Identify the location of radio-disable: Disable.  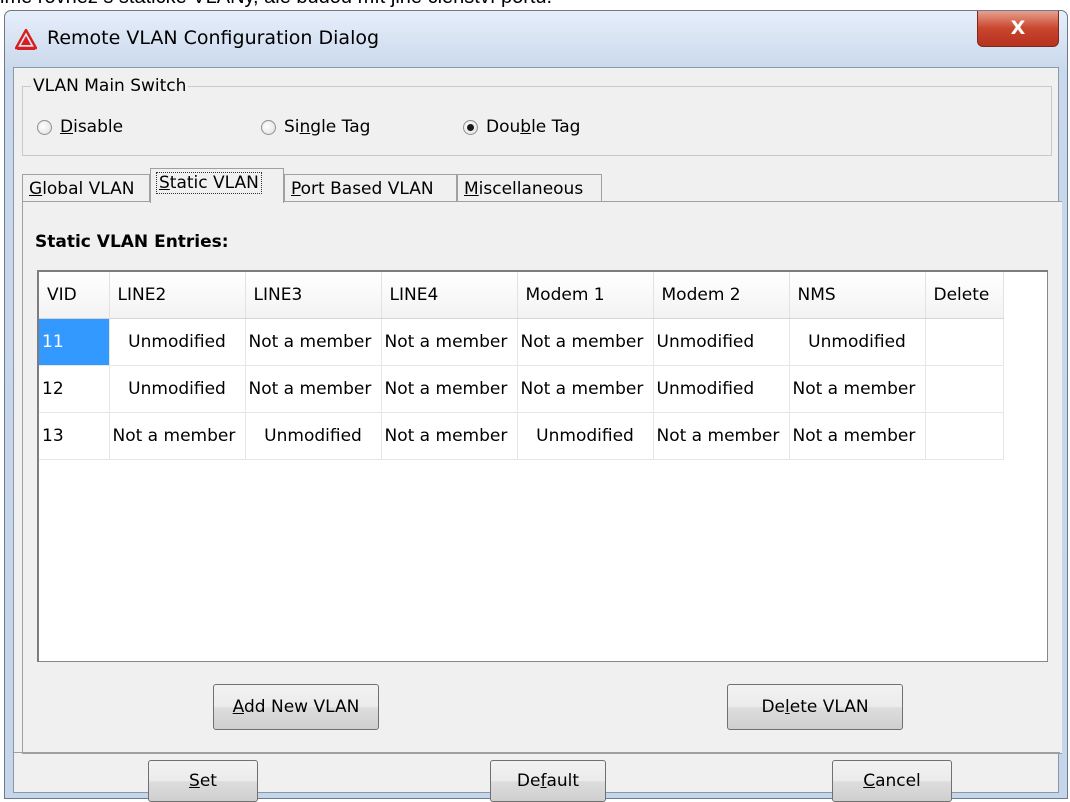
(80, 127).